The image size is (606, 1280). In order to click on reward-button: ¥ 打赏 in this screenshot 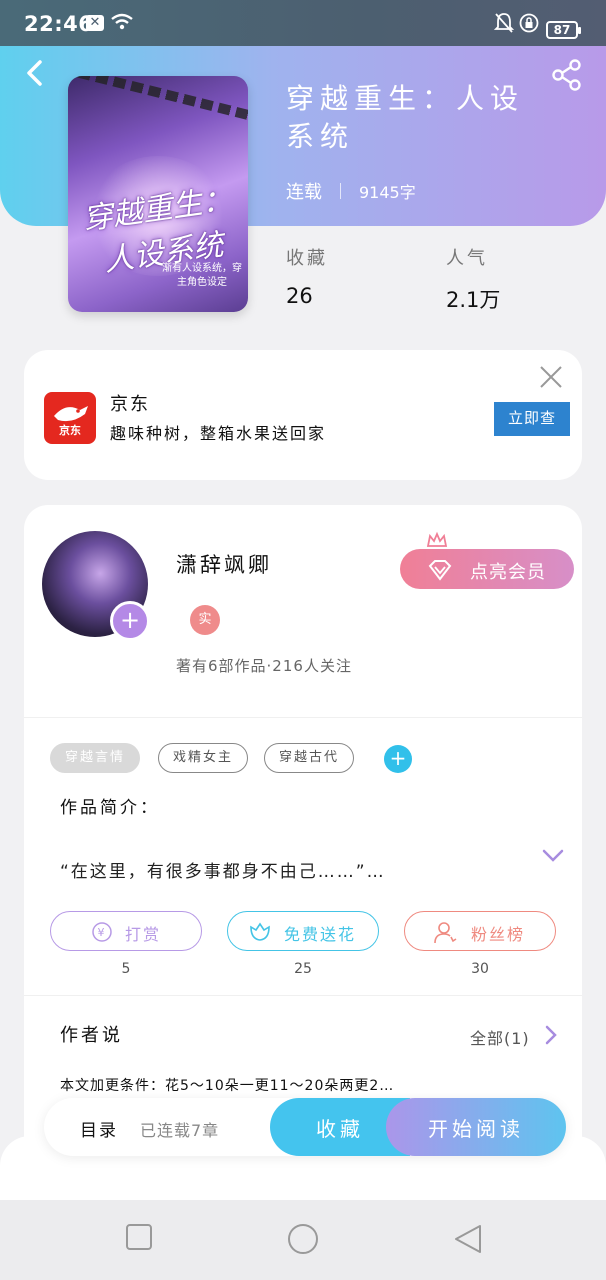, I will do `click(126, 931)`.